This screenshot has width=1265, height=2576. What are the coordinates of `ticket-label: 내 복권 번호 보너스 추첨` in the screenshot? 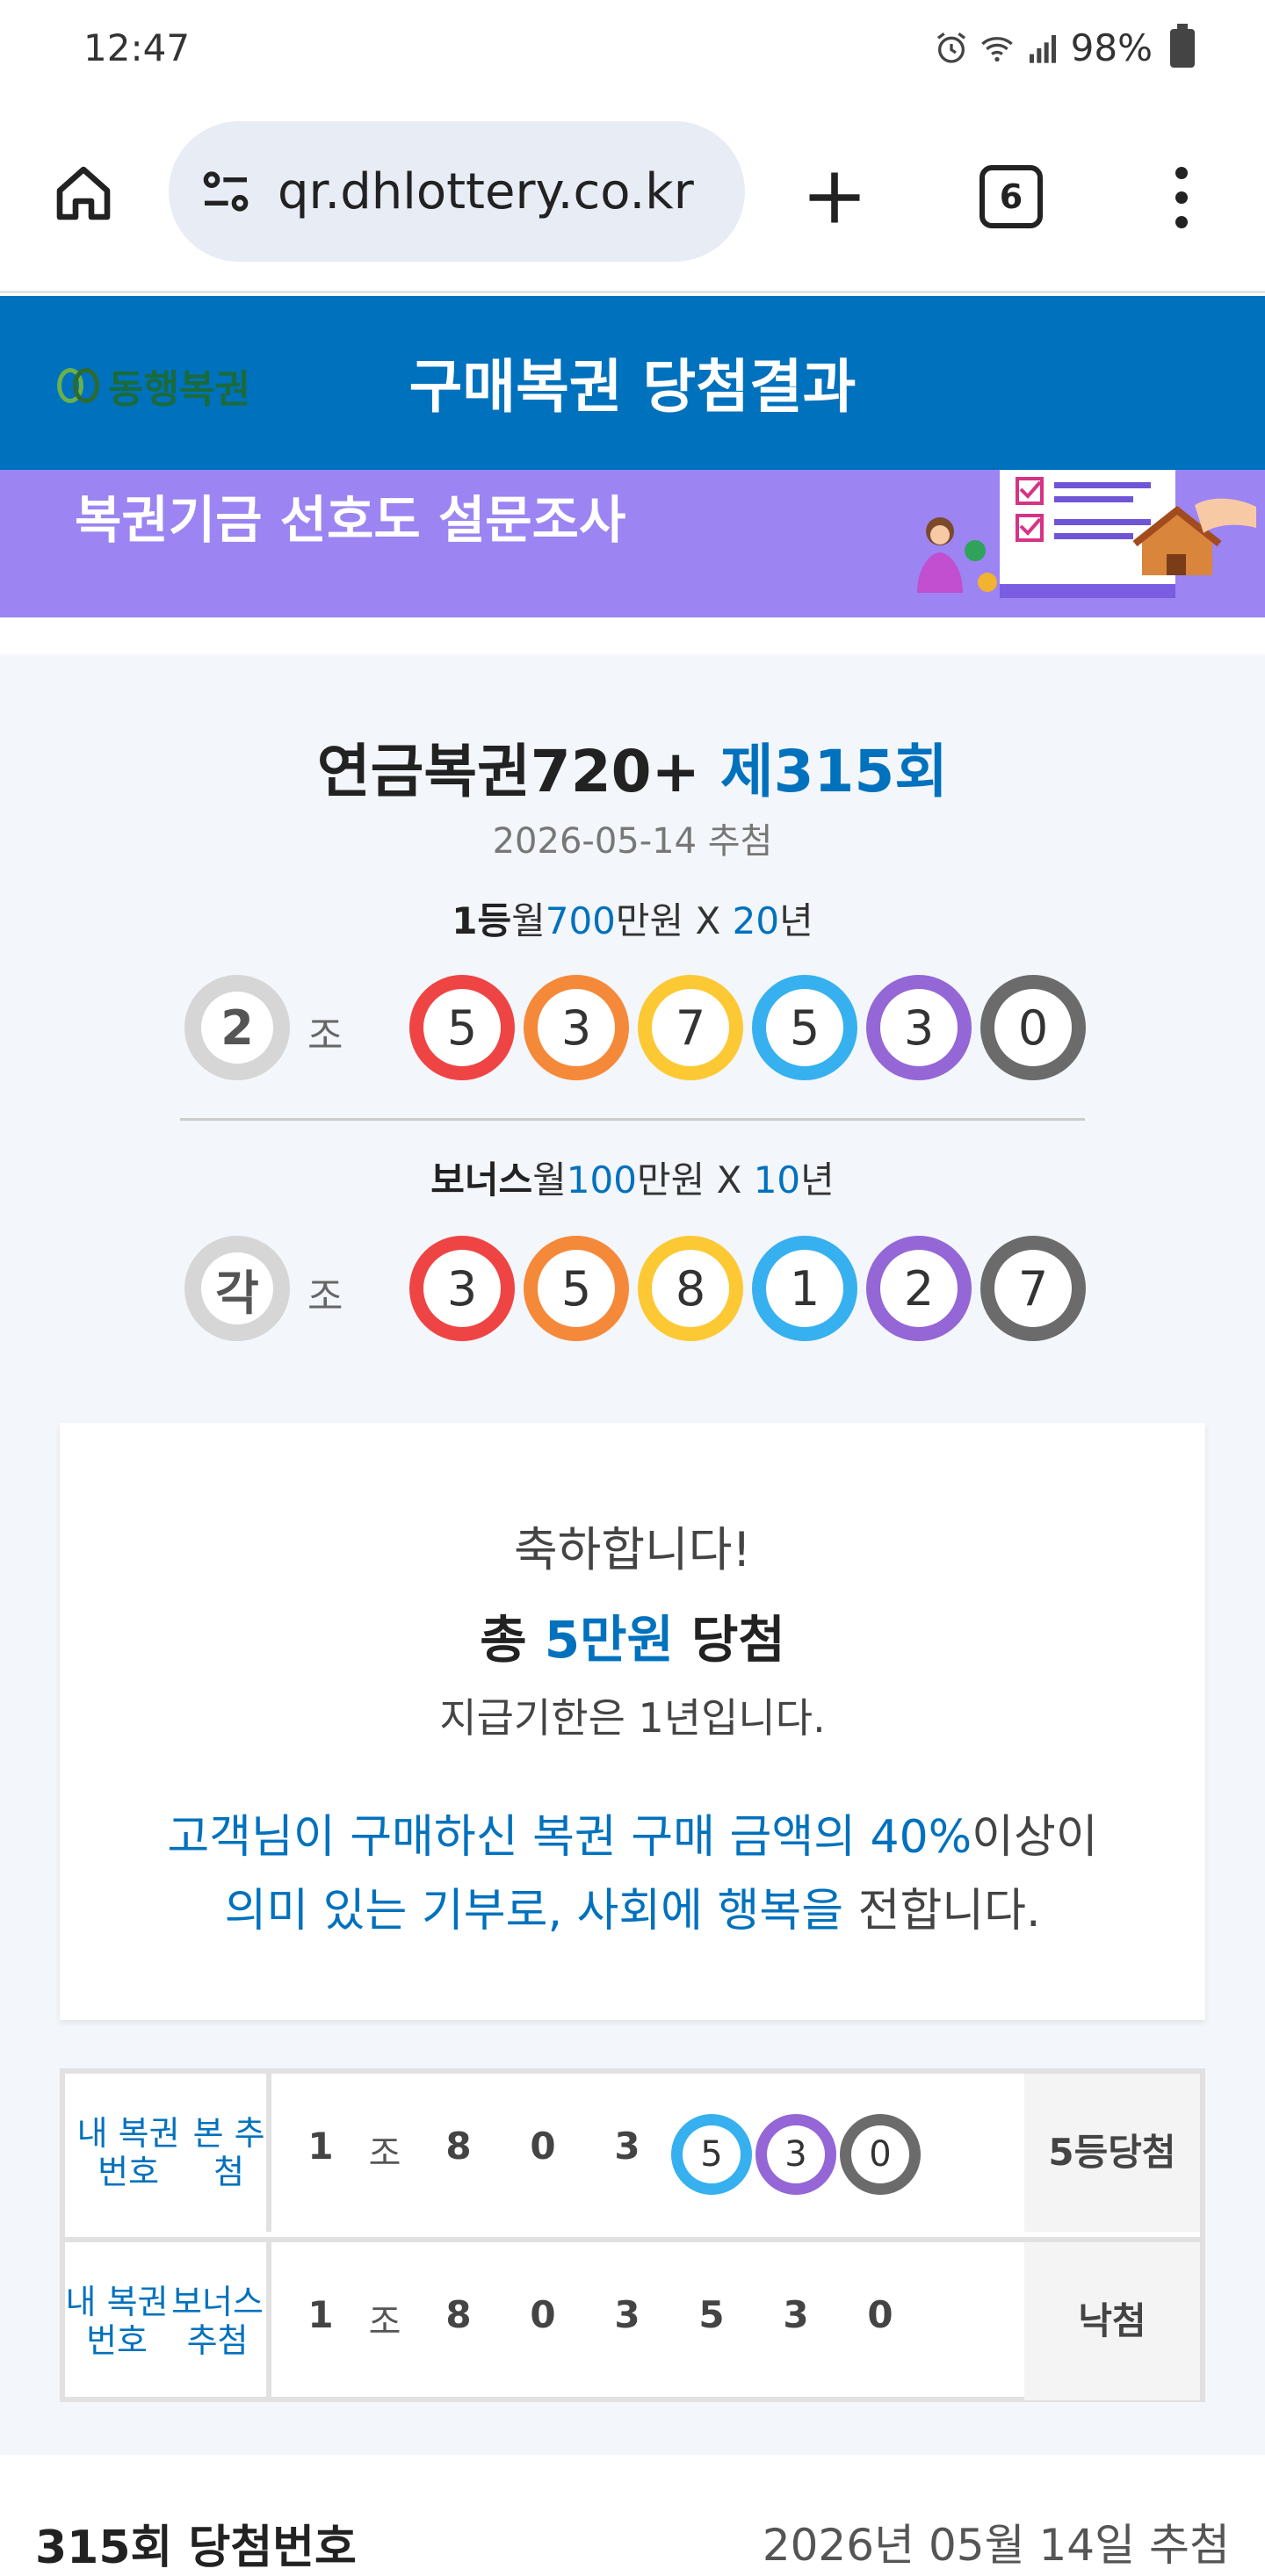 It's located at (168, 2321).